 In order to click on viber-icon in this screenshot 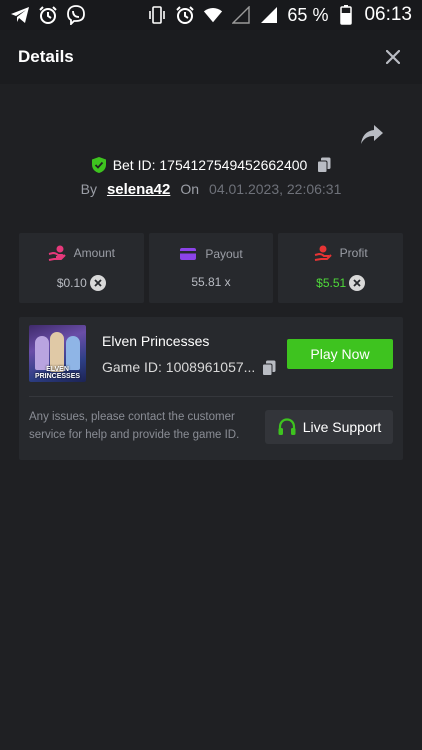, I will do `click(76, 15)`.